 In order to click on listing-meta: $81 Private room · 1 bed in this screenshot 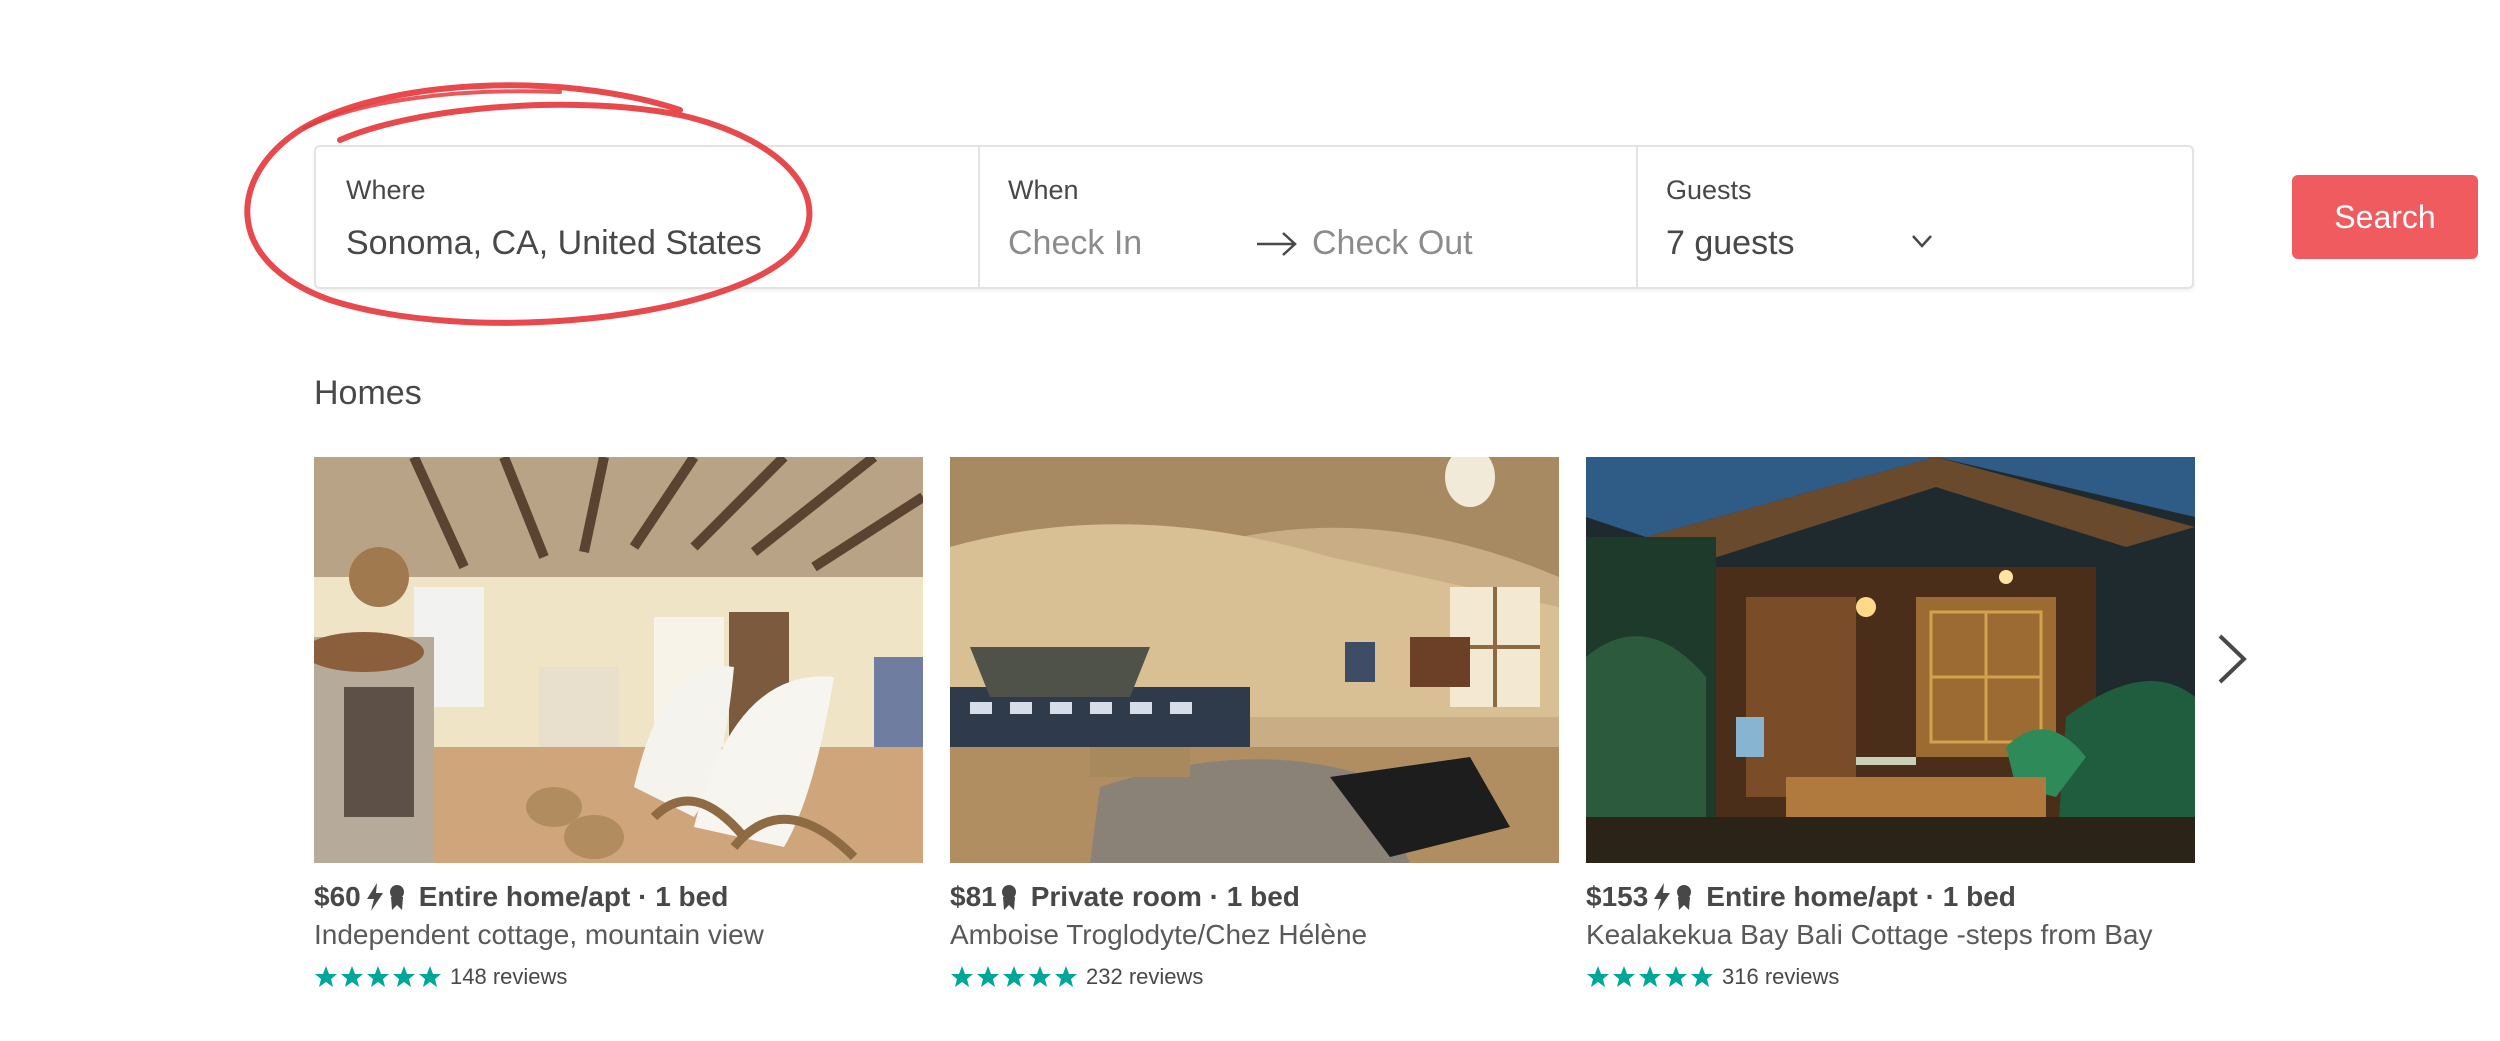, I will do `click(1254, 897)`.